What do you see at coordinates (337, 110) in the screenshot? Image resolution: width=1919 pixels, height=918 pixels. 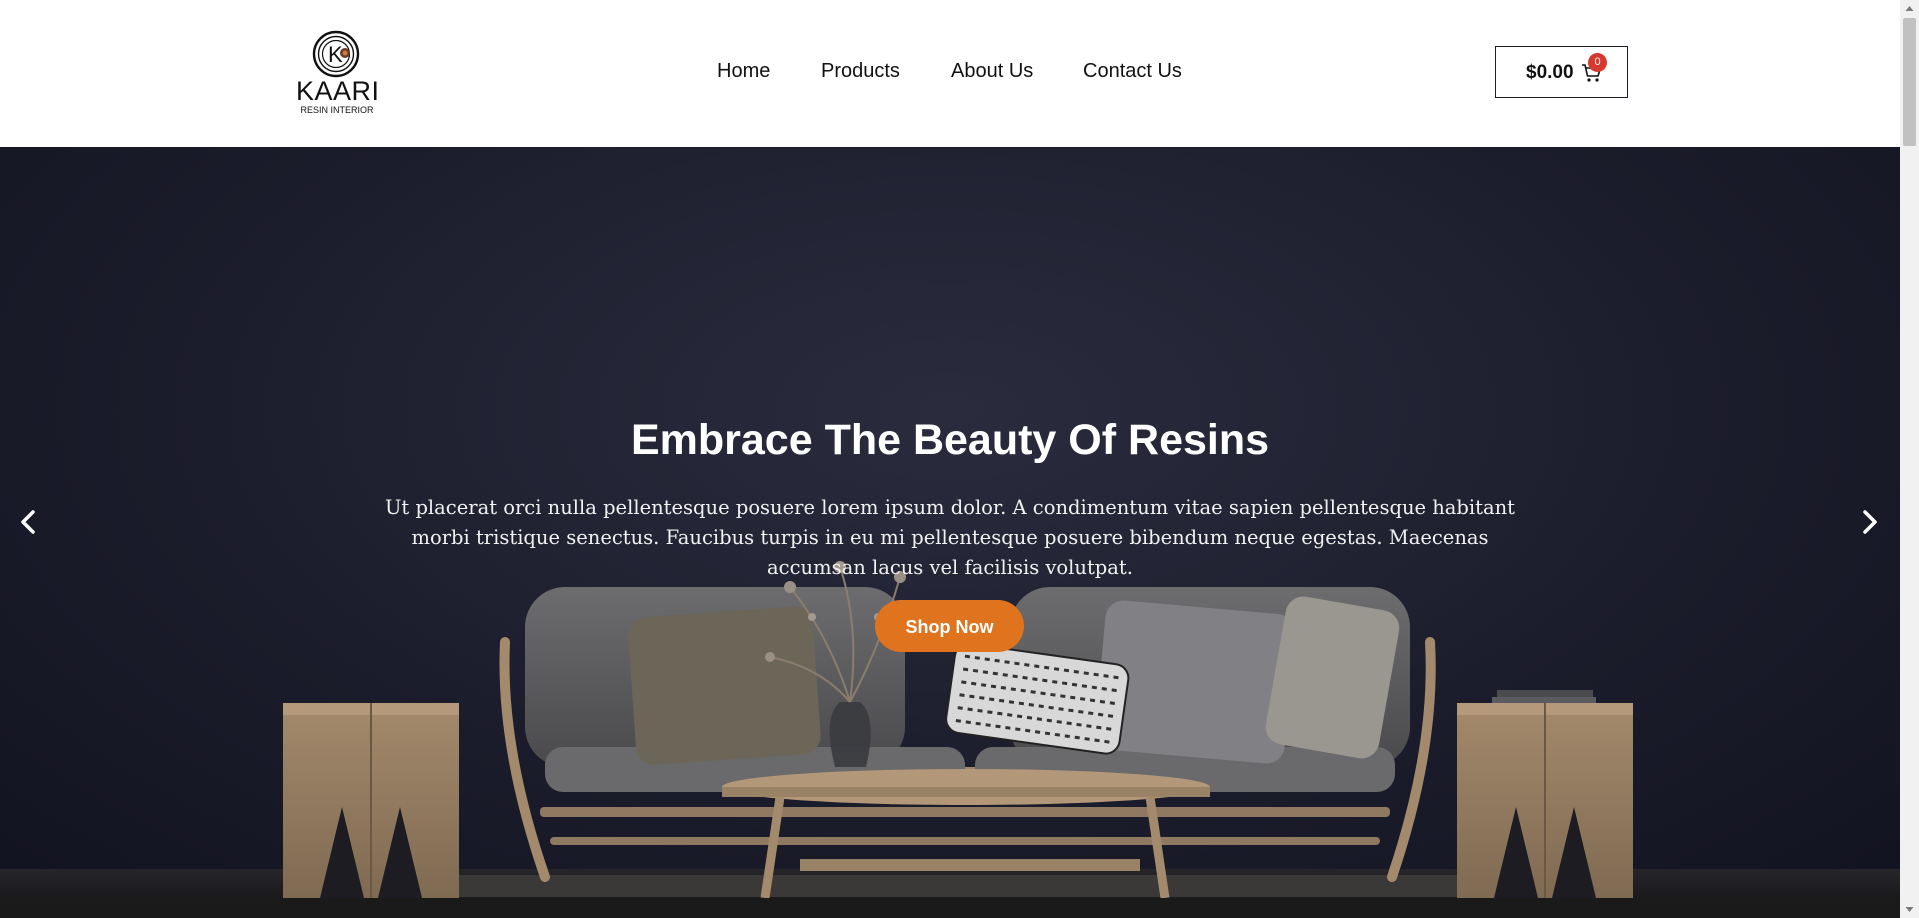 I see `brand-tagline: RESIN INTERIOR` at bounding box center [337, 110].